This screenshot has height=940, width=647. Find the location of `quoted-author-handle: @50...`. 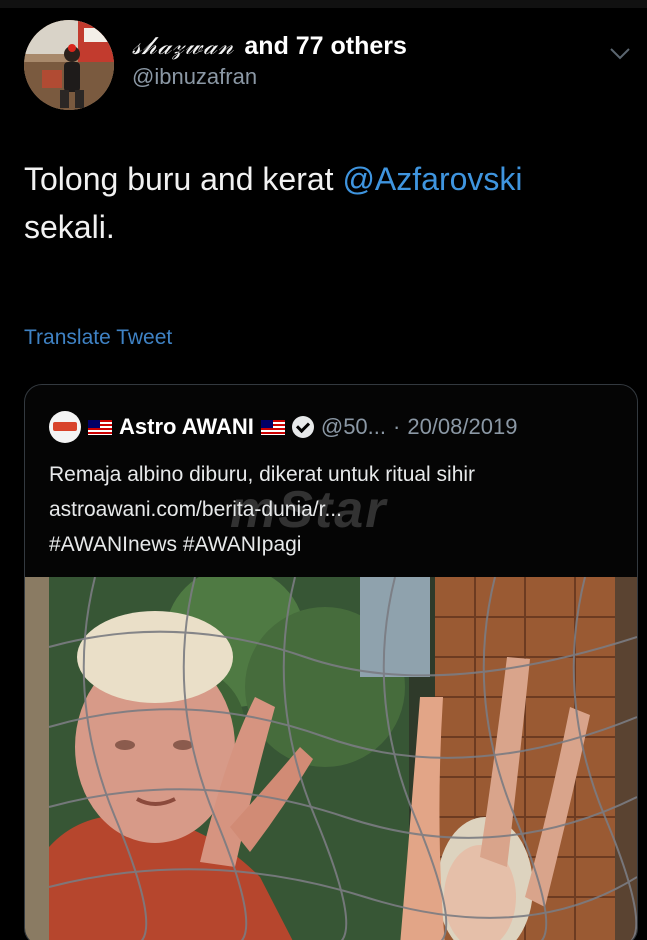

quoted-author-handle: @50... is located at coordinates (353, 427).